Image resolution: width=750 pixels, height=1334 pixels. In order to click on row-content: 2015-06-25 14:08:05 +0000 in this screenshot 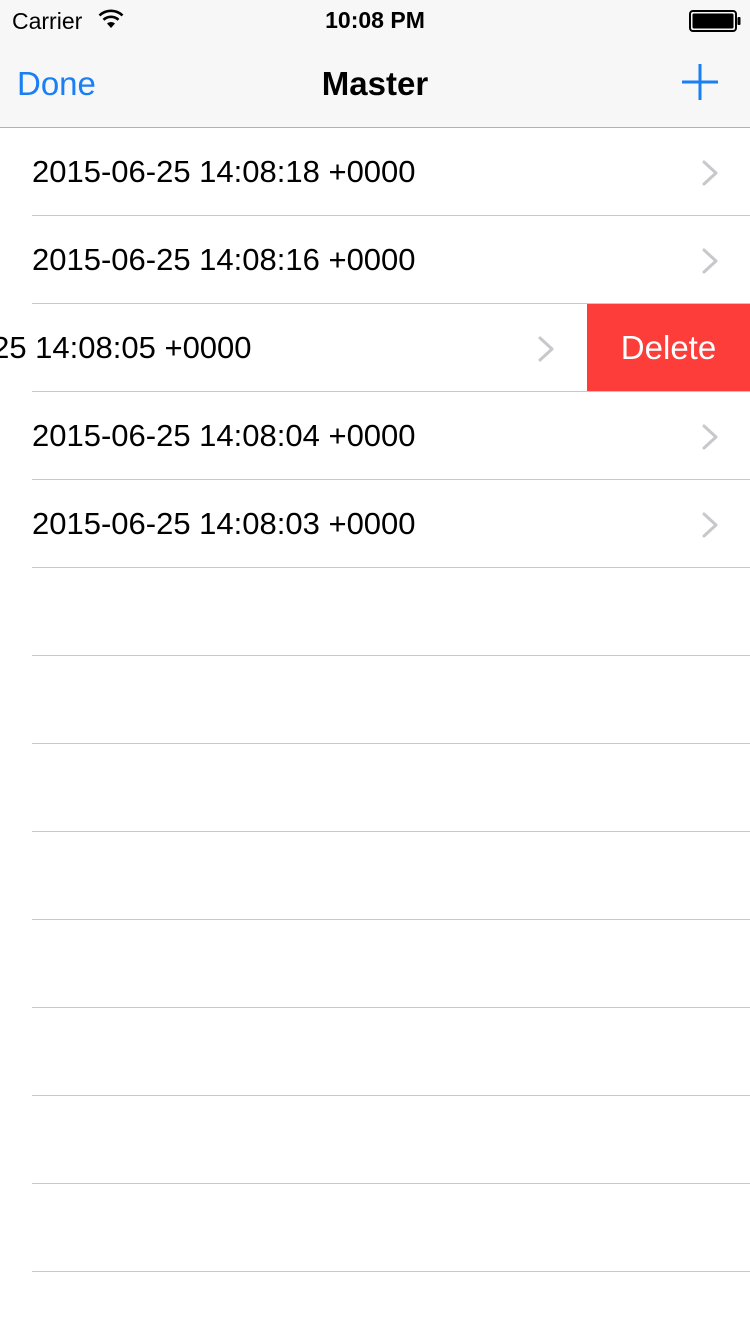, I will do `click(293, 348)`.